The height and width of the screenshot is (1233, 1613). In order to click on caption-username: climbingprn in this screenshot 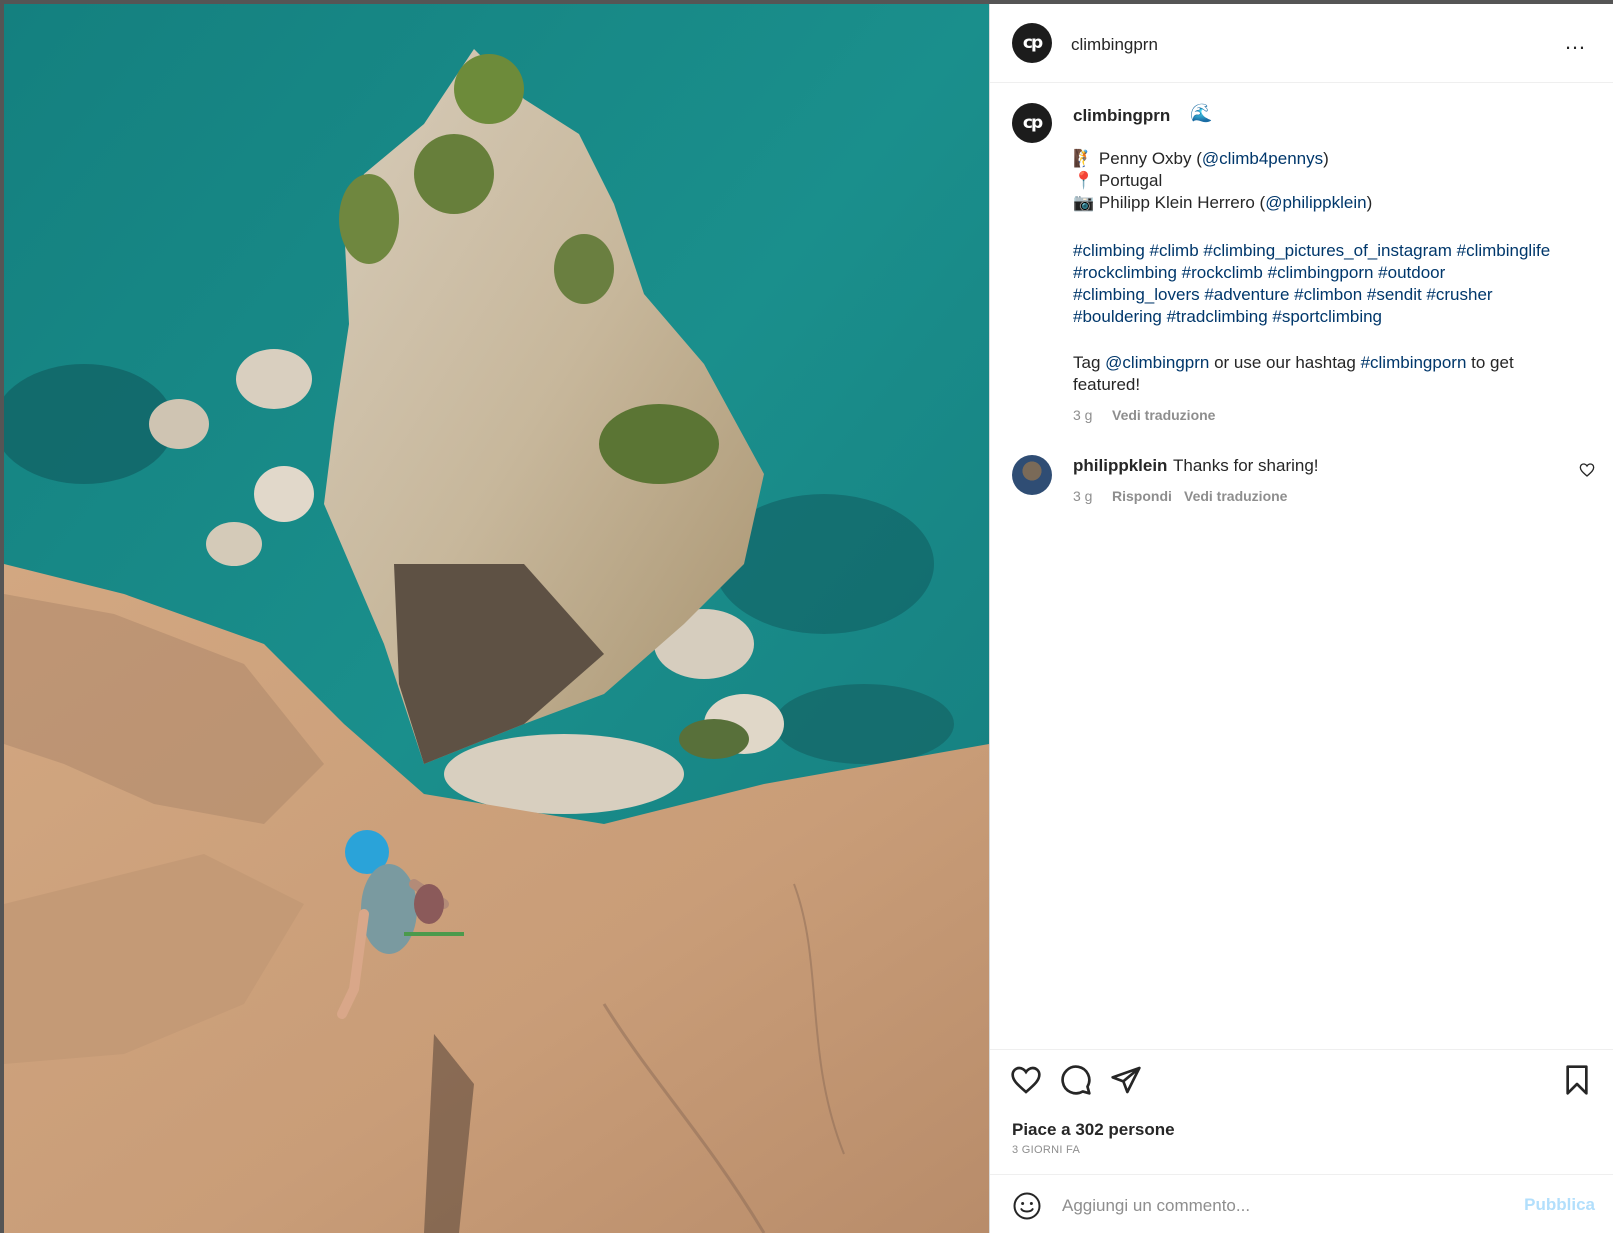, I will do `click(1121, 116)`.